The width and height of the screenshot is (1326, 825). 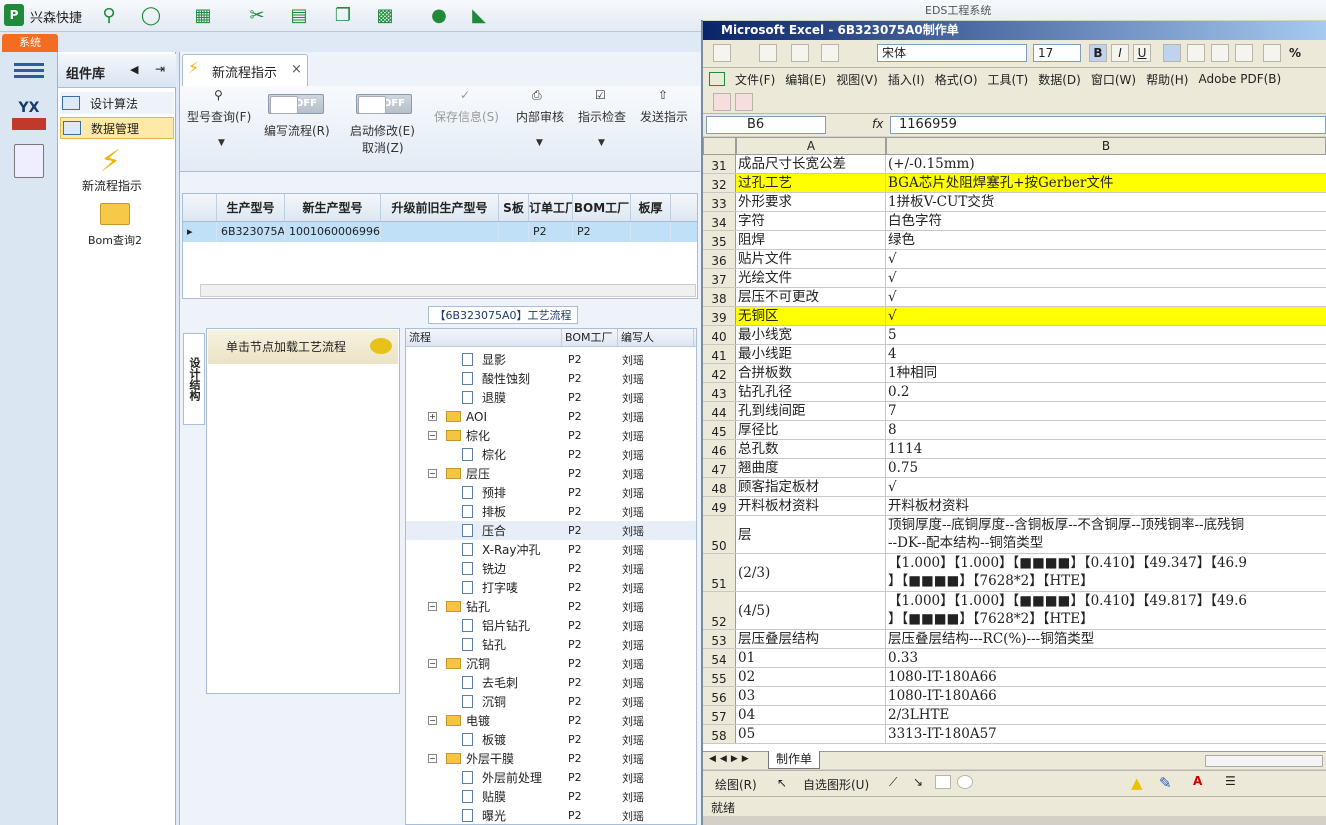 I want to click on pin-icon: ⇥, so click(x=160, y=69).